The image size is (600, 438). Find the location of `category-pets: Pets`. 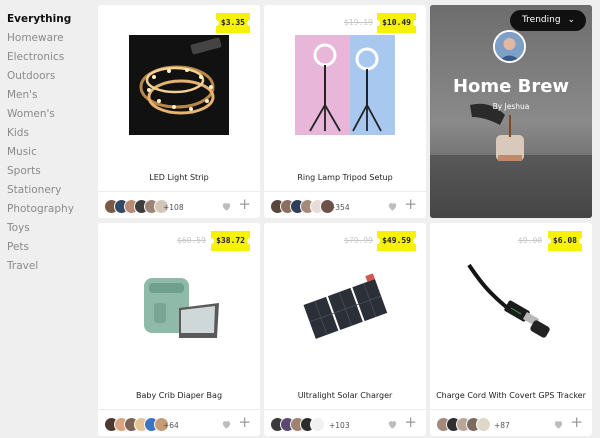

category-pets: Pets is located at coordinates (18, 247).